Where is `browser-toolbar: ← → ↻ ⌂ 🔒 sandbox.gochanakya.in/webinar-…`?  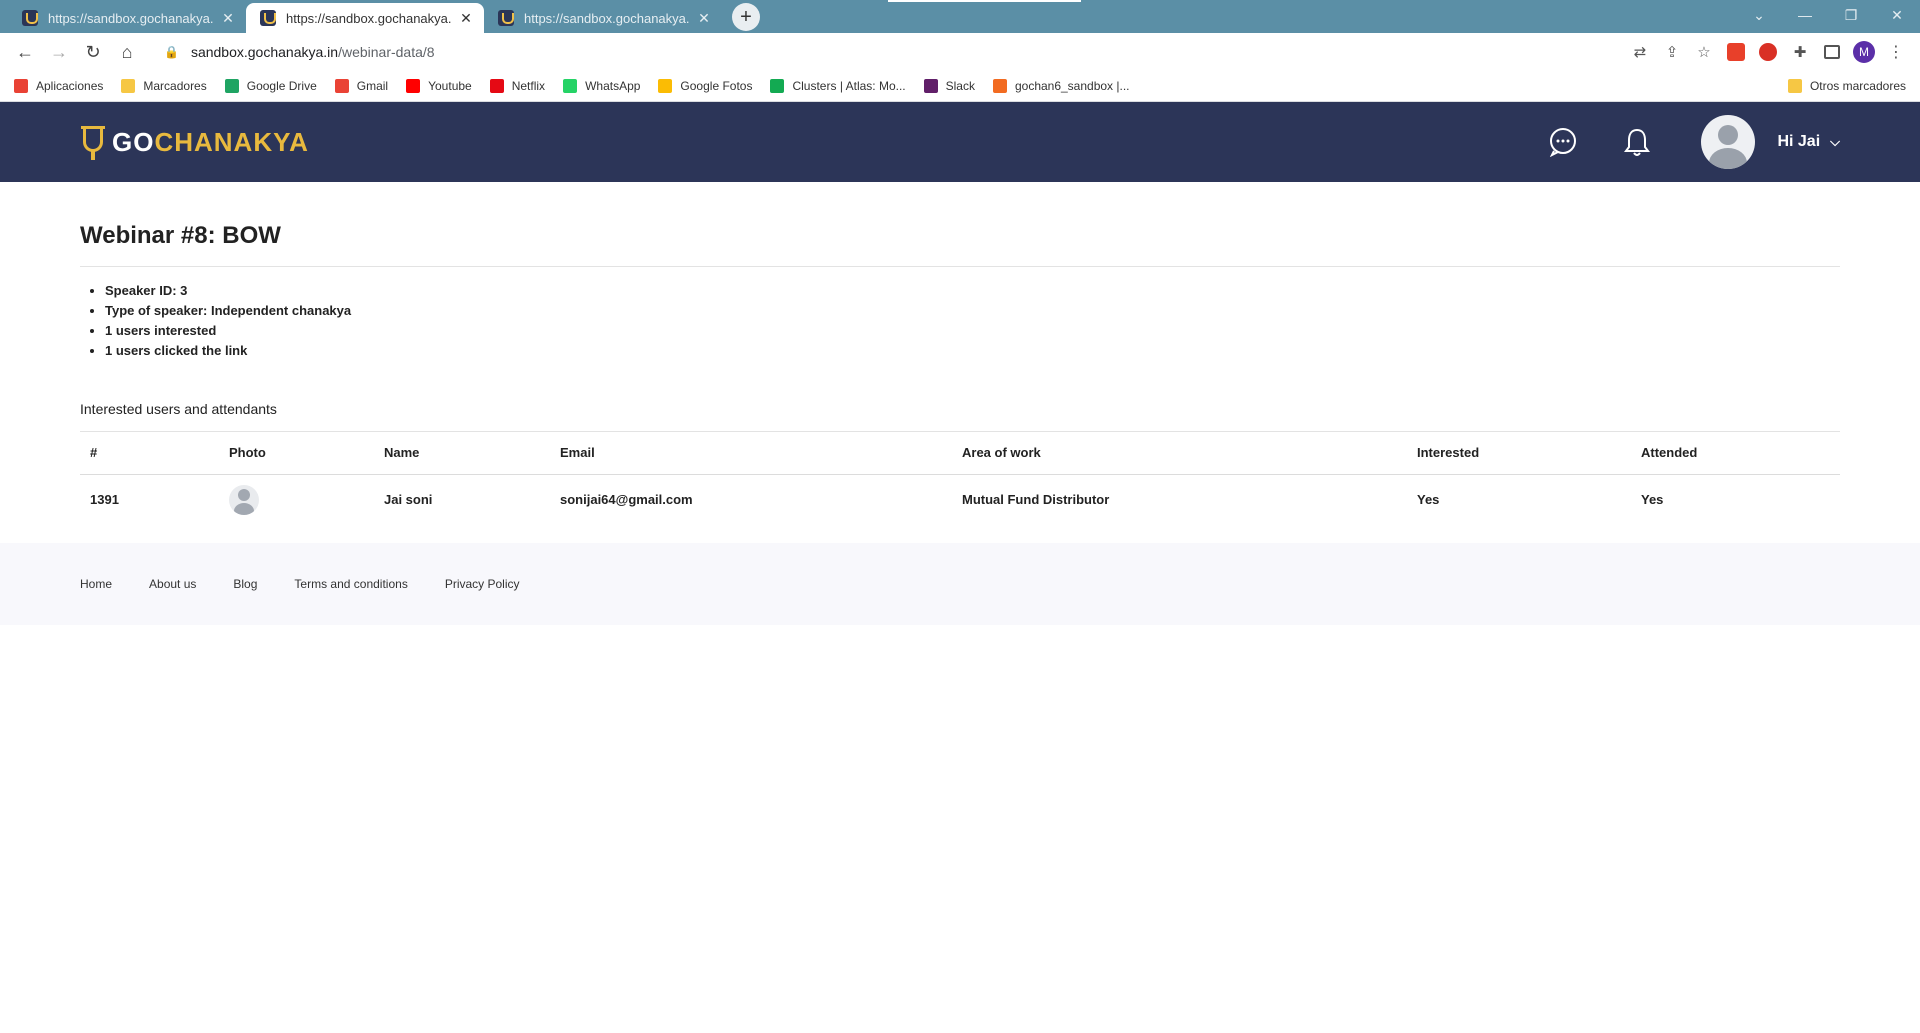 browser-toolbar: ← → ↻ ⌂ 🔒 sandbox.gochanakya.in/webinar-… is located at coordinates (960, 52).